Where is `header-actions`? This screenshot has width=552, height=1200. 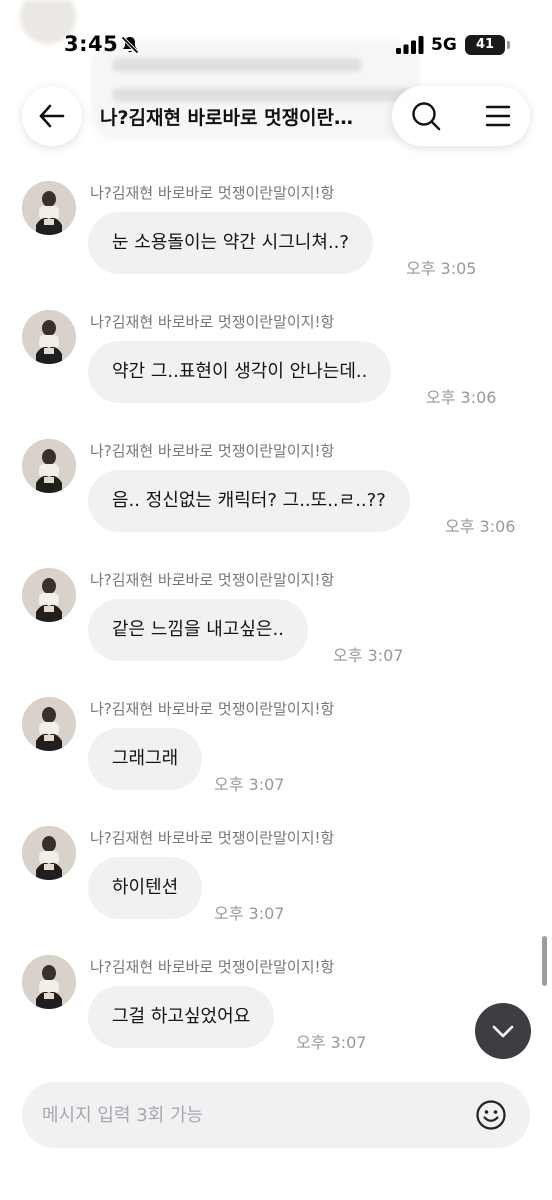 header-actions is located at coordinates (461, 116).